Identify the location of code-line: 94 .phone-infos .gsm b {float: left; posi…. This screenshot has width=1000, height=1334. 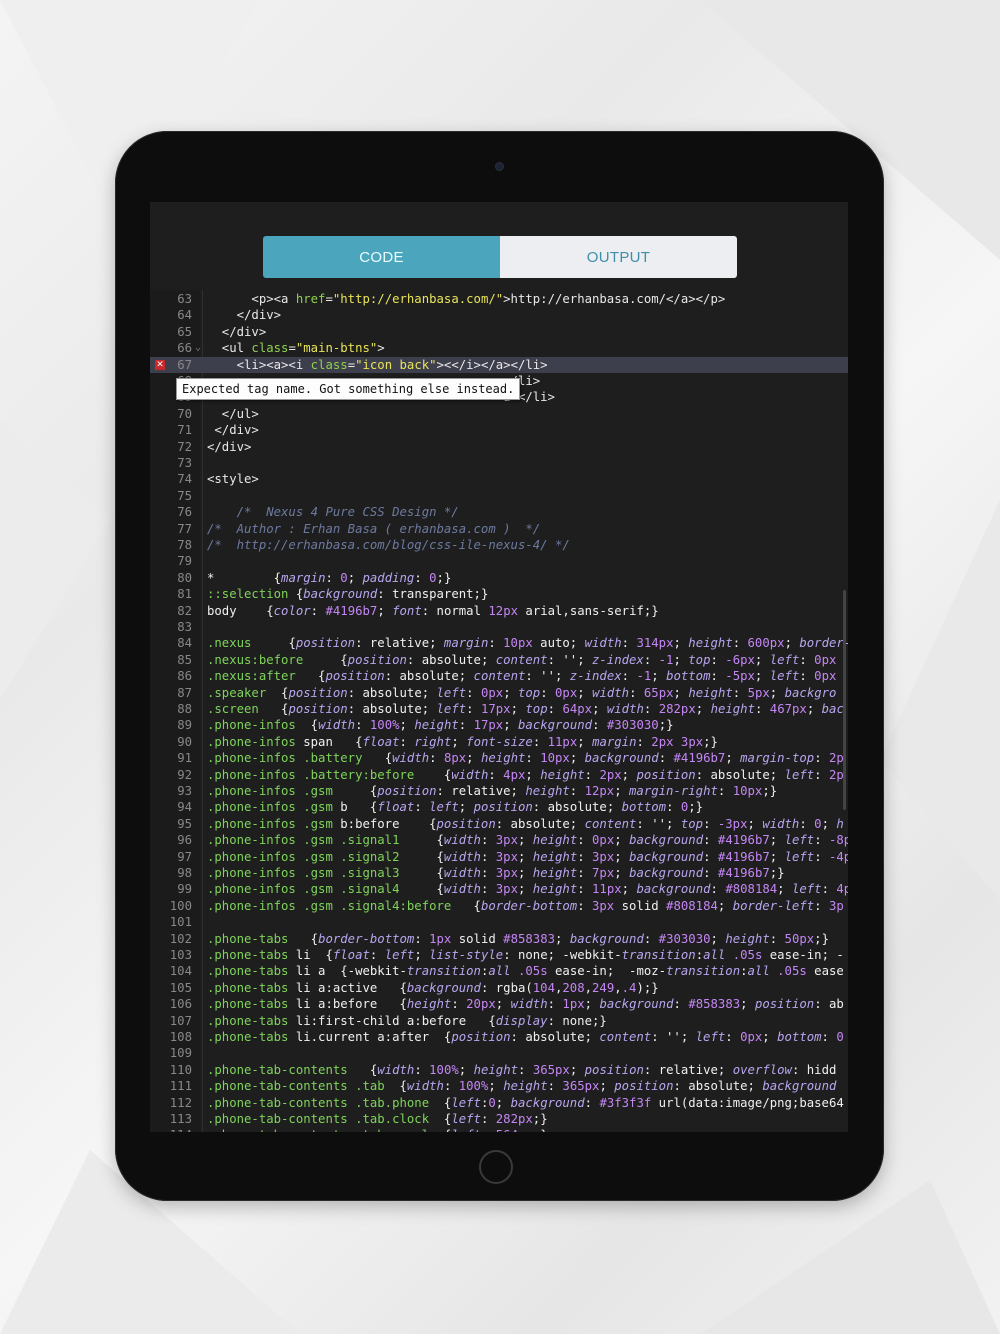
(499, 807).